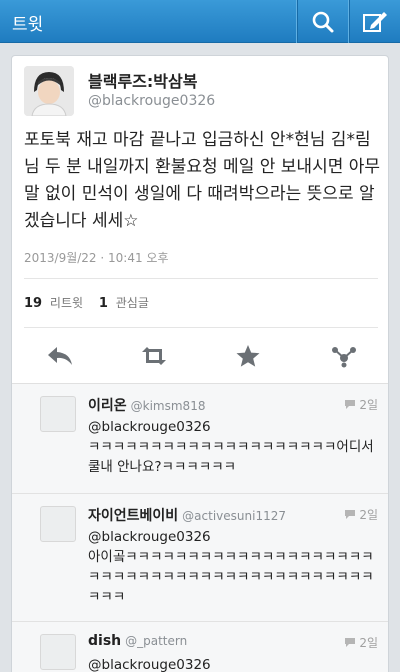 The width and height of the screenshot is (400, 672). I want to click on reply-text: @blackrouge0326, so click(234, 663).